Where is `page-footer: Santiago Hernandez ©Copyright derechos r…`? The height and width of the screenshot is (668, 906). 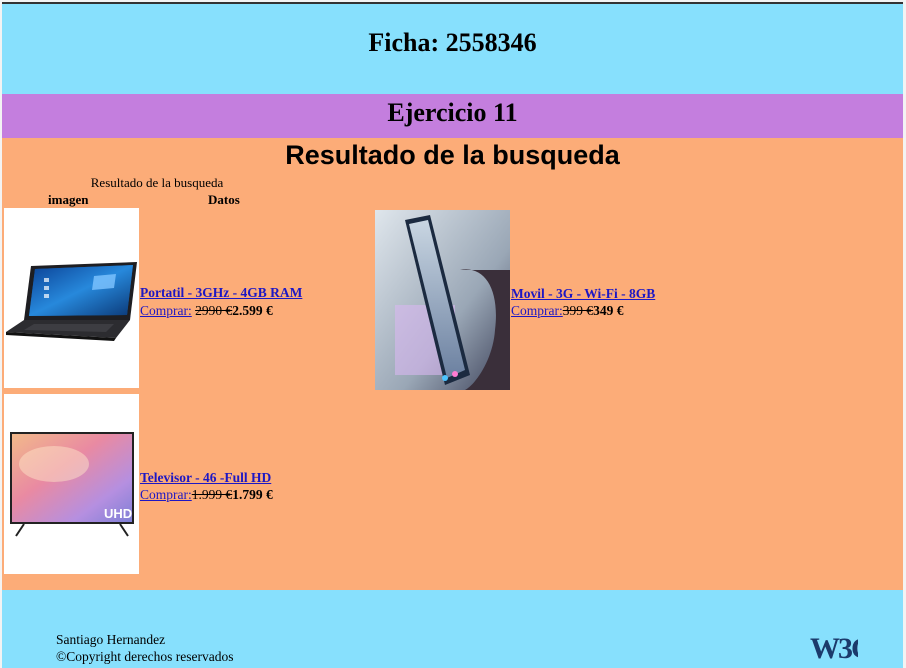
page-footer: Santiago Hernandez ©Copyright derechos r… is located at coordinates (452, 629).